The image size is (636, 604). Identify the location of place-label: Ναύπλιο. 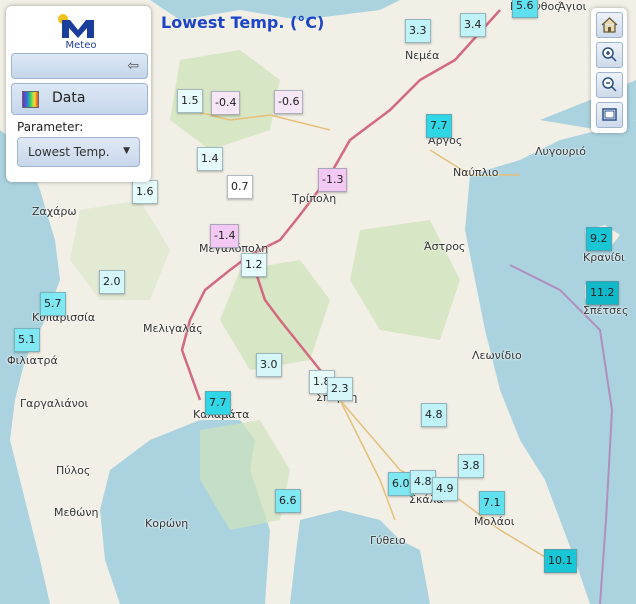
(476, 172).